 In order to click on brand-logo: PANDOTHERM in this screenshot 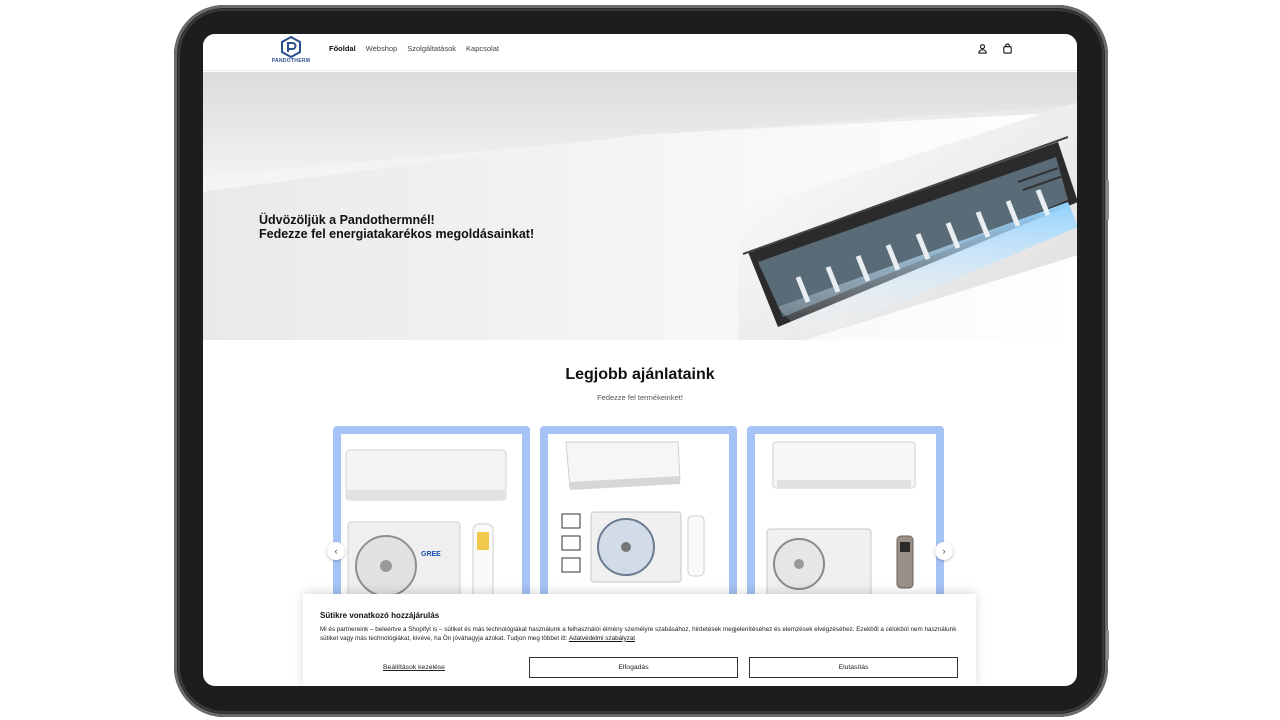, I will do `click(291, 52)`.